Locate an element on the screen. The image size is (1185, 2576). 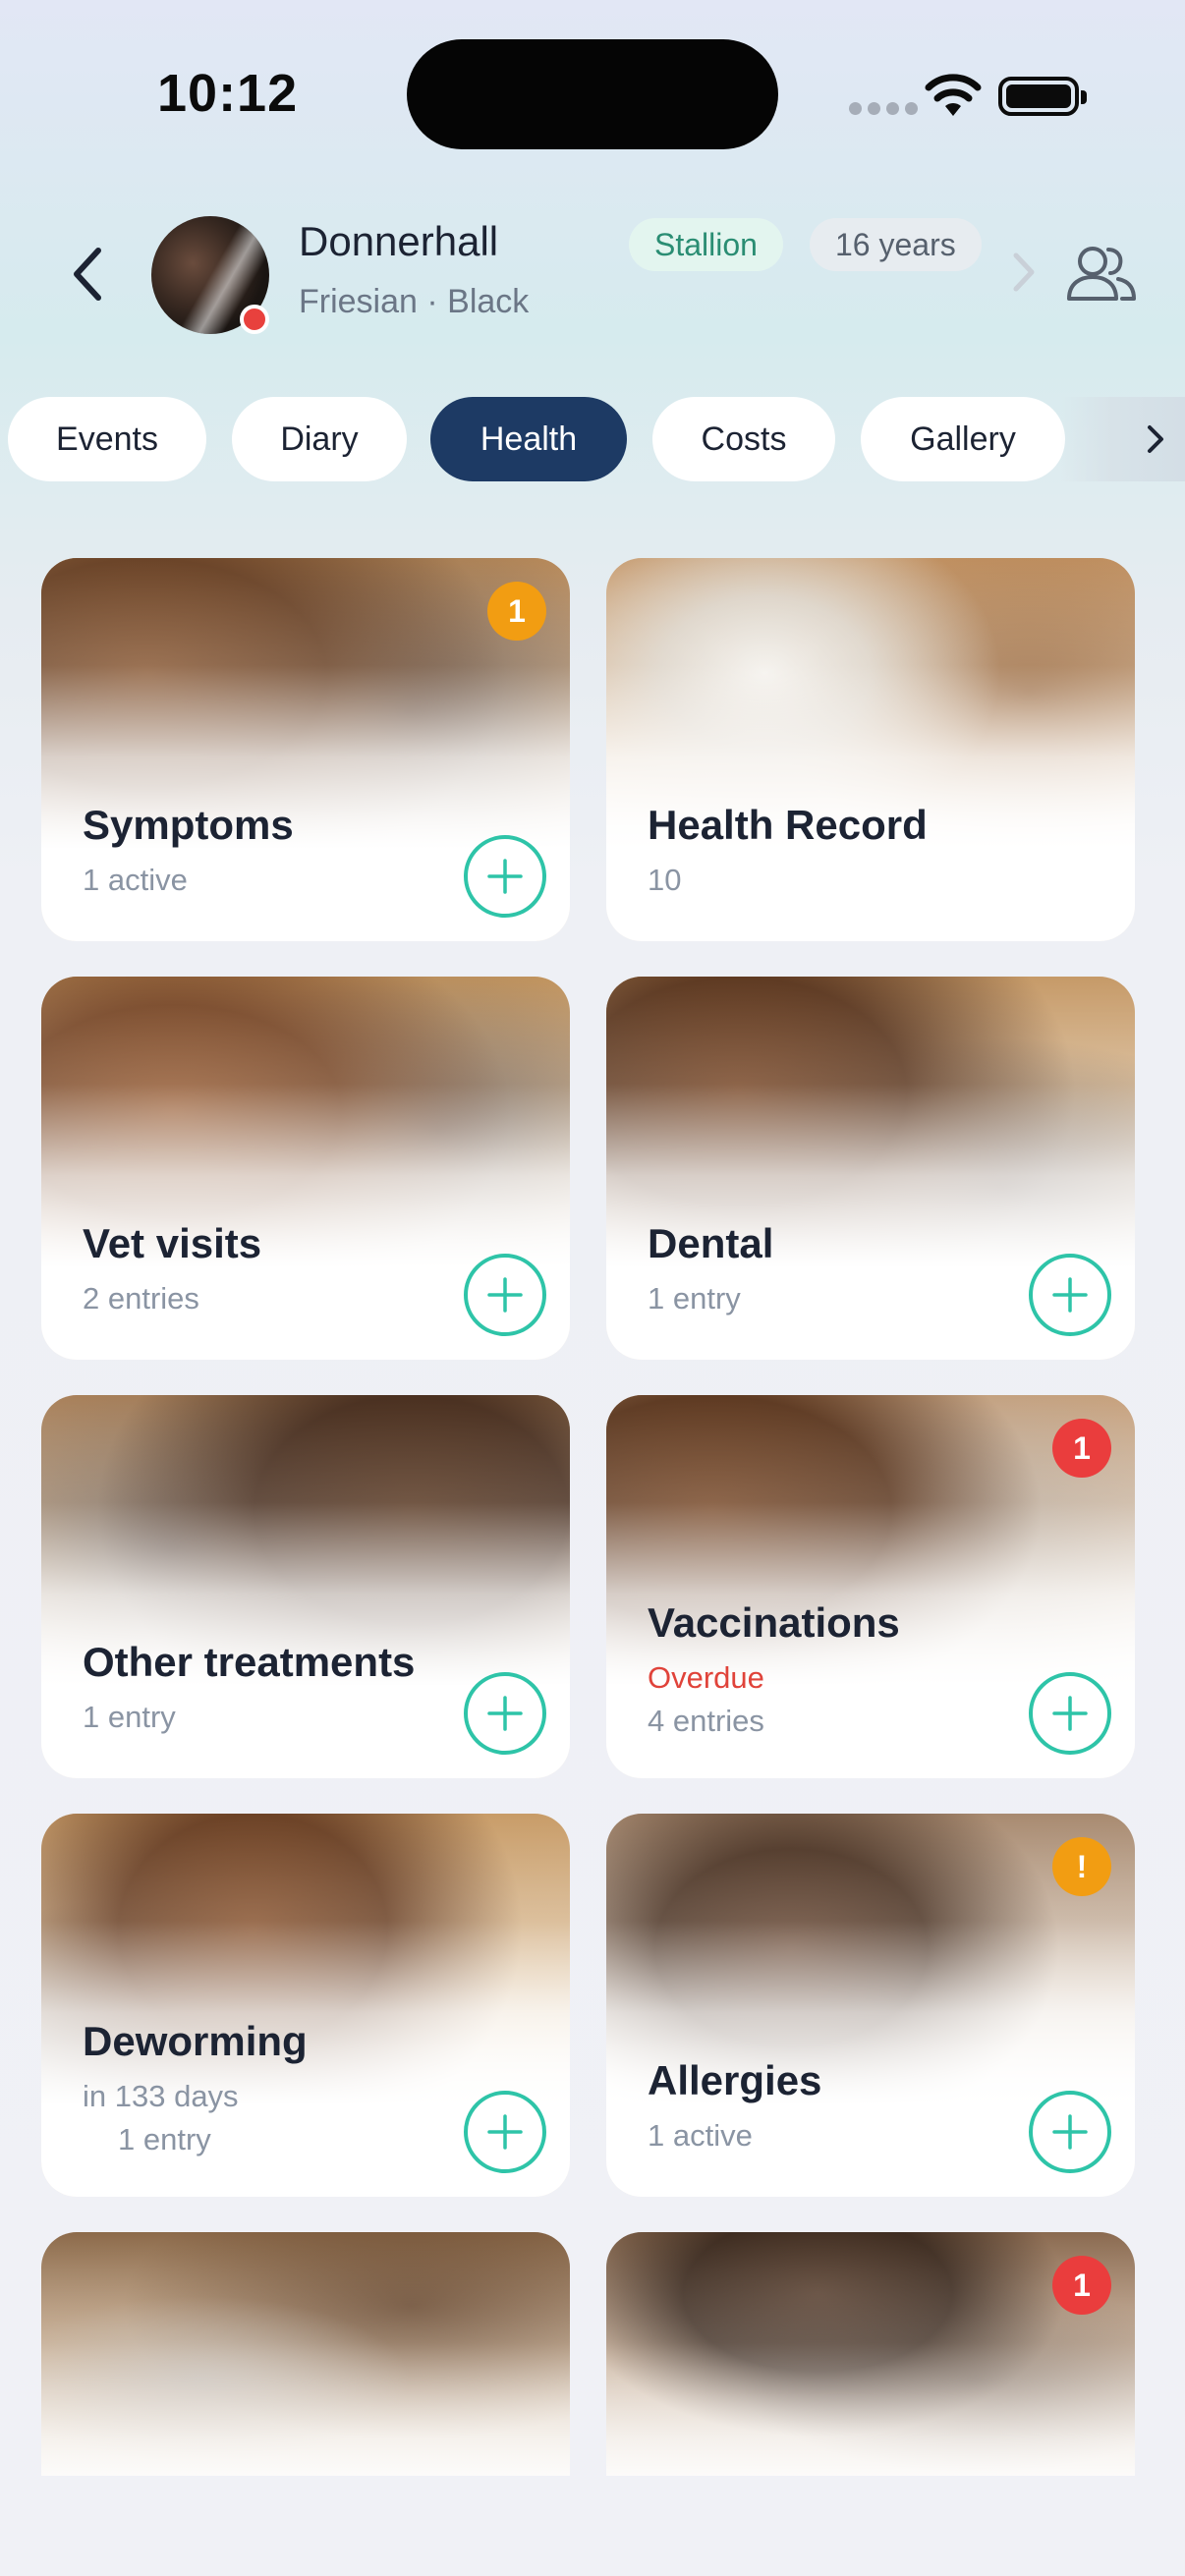
card-vaccinations: 1 Vaccinations Overdue 4 entries is located at coordinates (871, 1586).